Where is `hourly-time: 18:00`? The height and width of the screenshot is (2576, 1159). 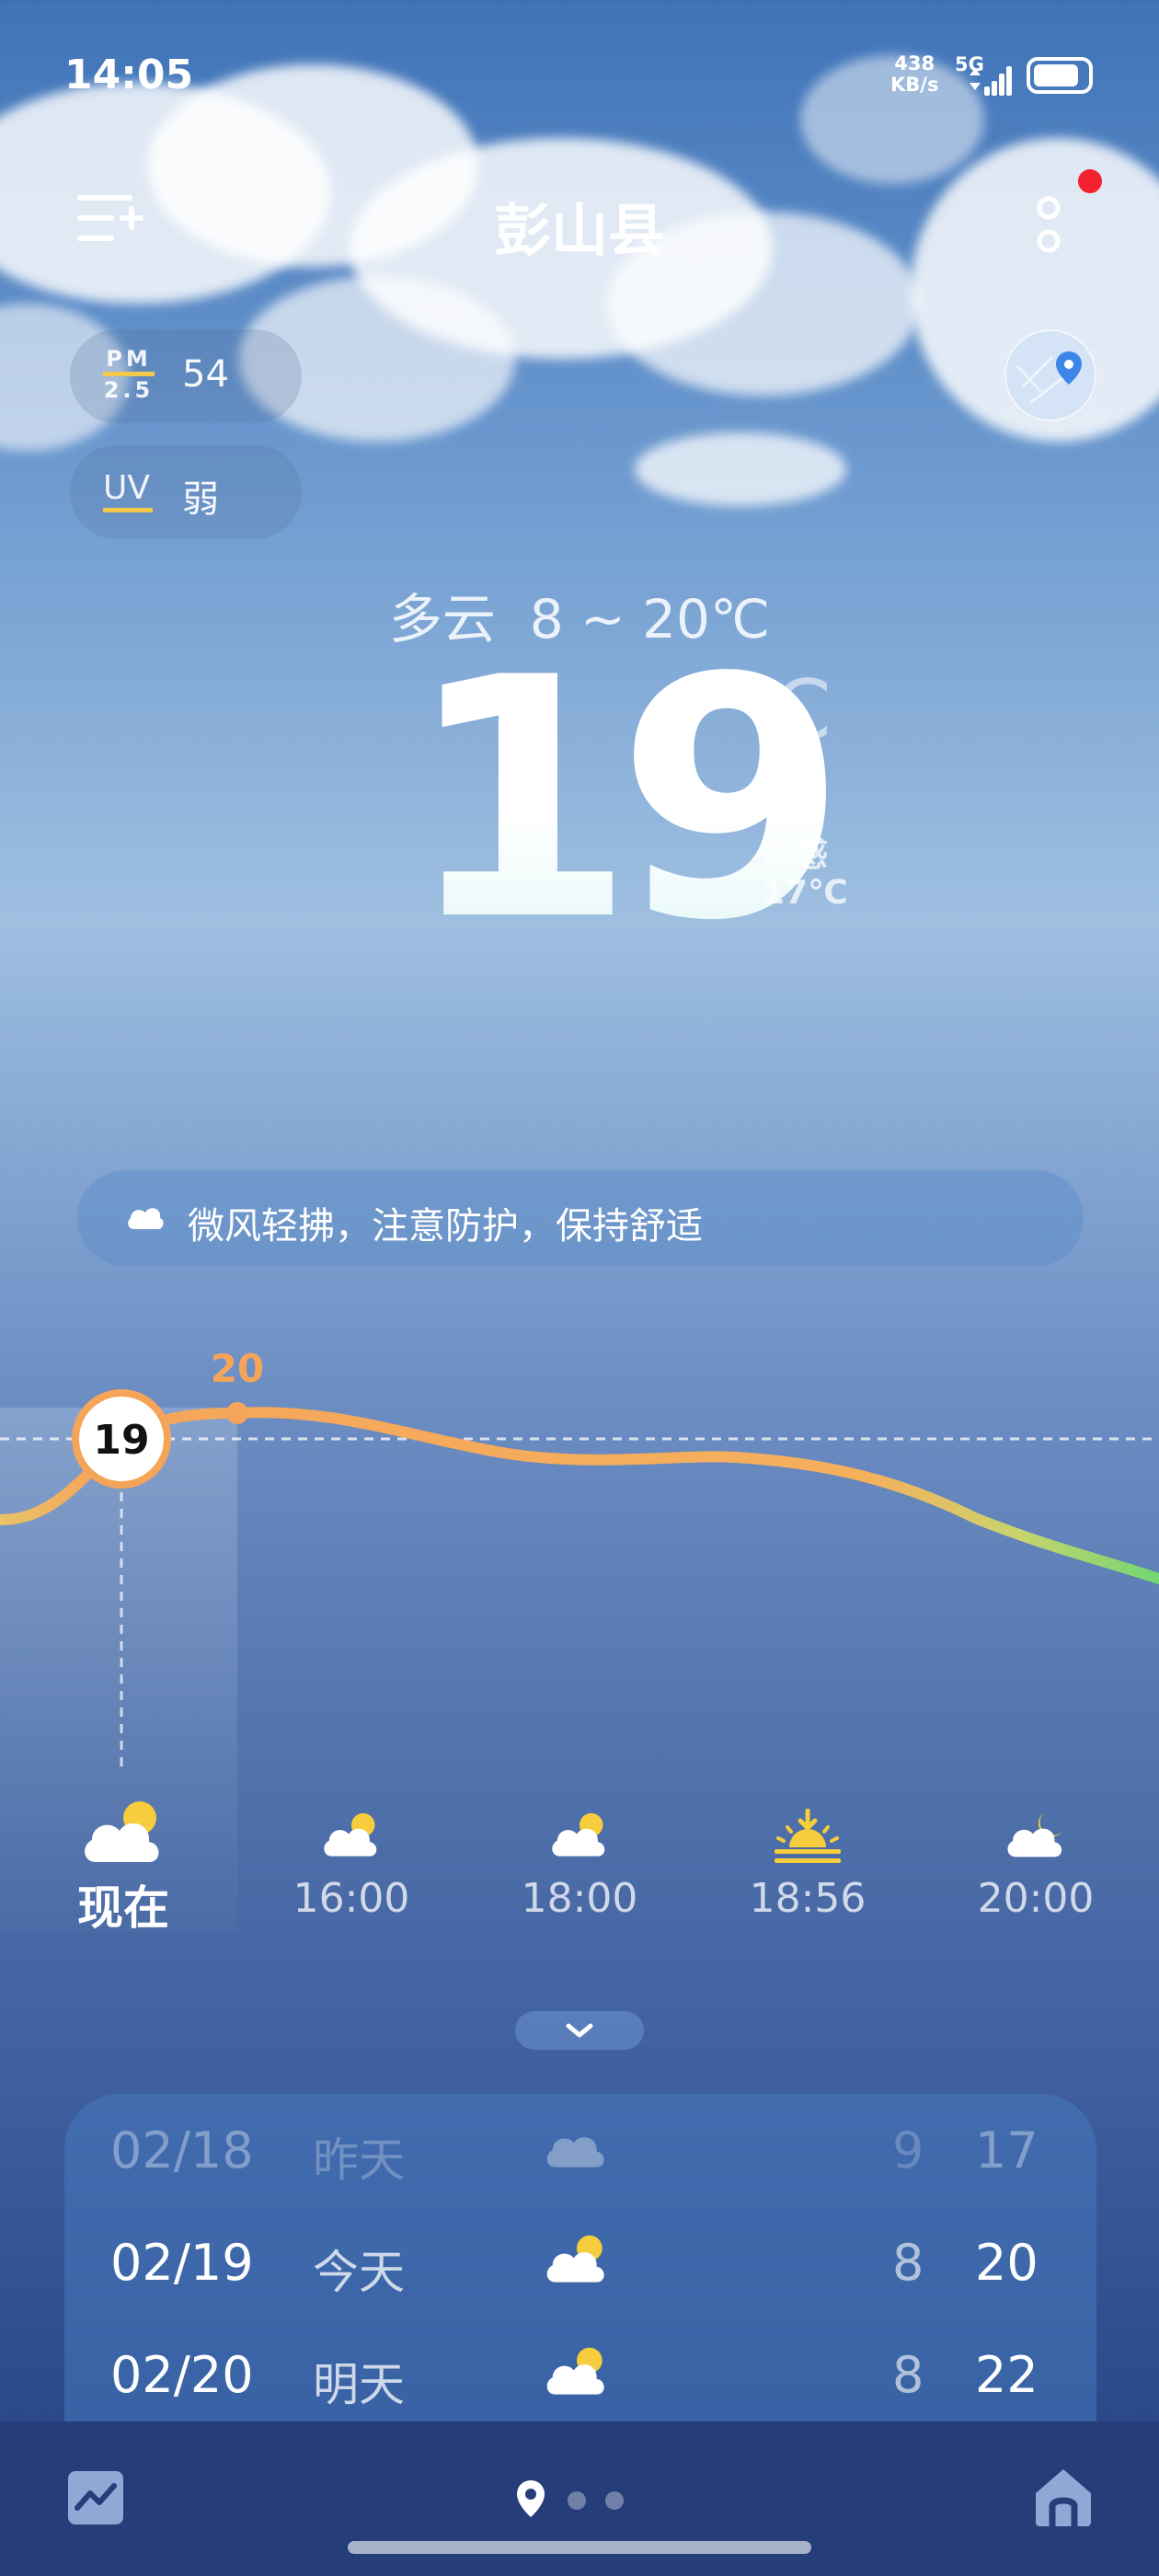 hourly-time: 18:00 is located at coordinates (579, 1898).